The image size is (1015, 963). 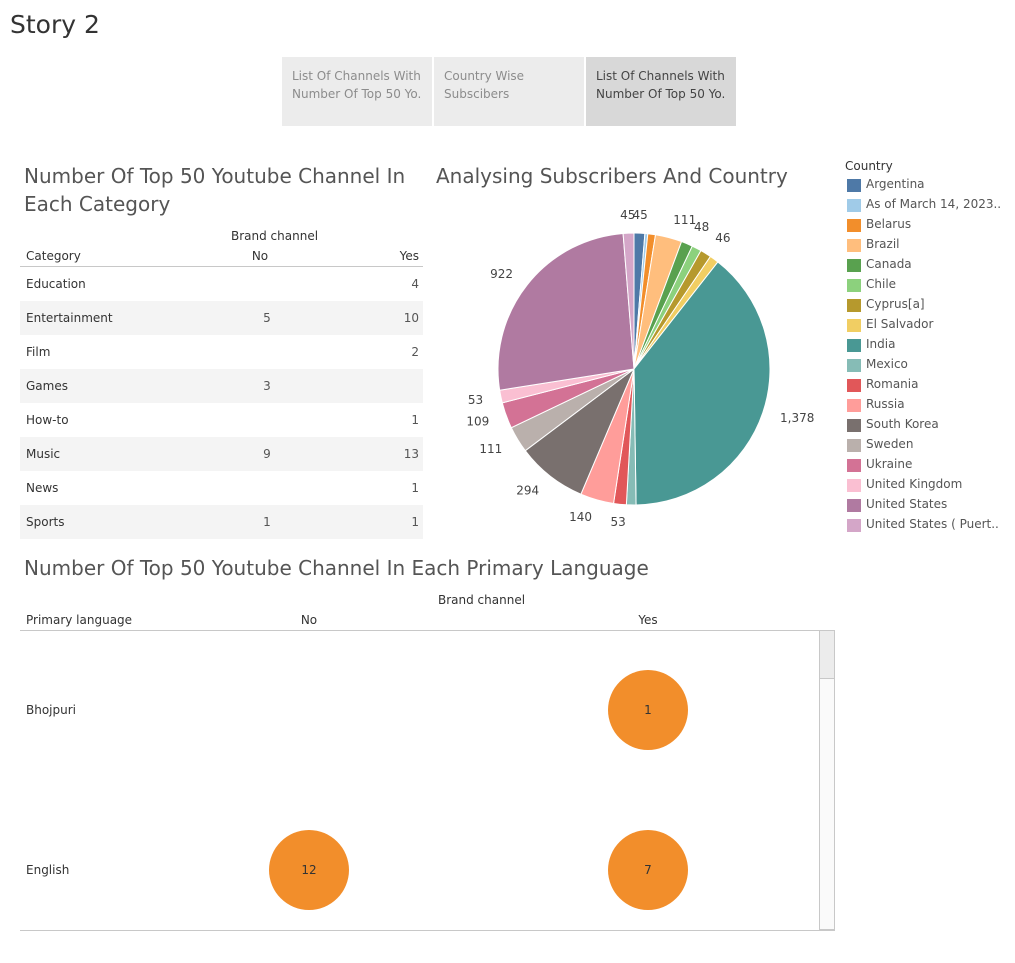 What do you see at coordinates (45, 522) in the screenshot?
I see `category-label: Sports` at bounding box center [45, 522].